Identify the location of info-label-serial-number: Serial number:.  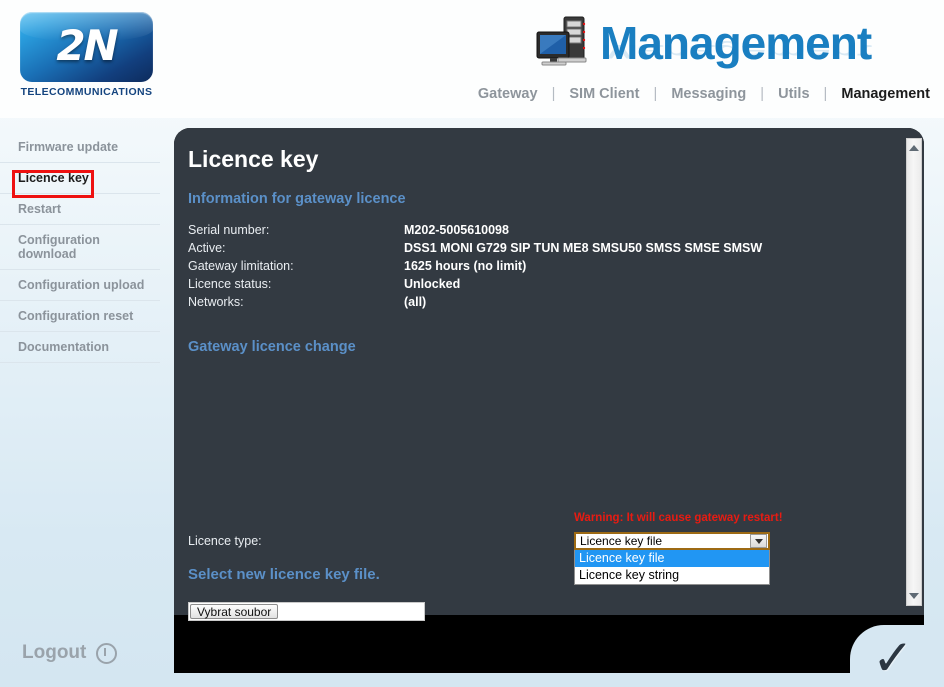
(229, 230).